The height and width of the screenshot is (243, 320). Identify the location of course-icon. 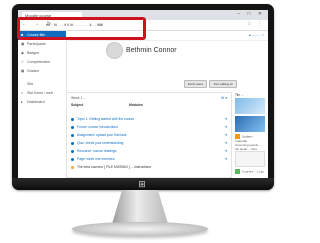
(237, 171).